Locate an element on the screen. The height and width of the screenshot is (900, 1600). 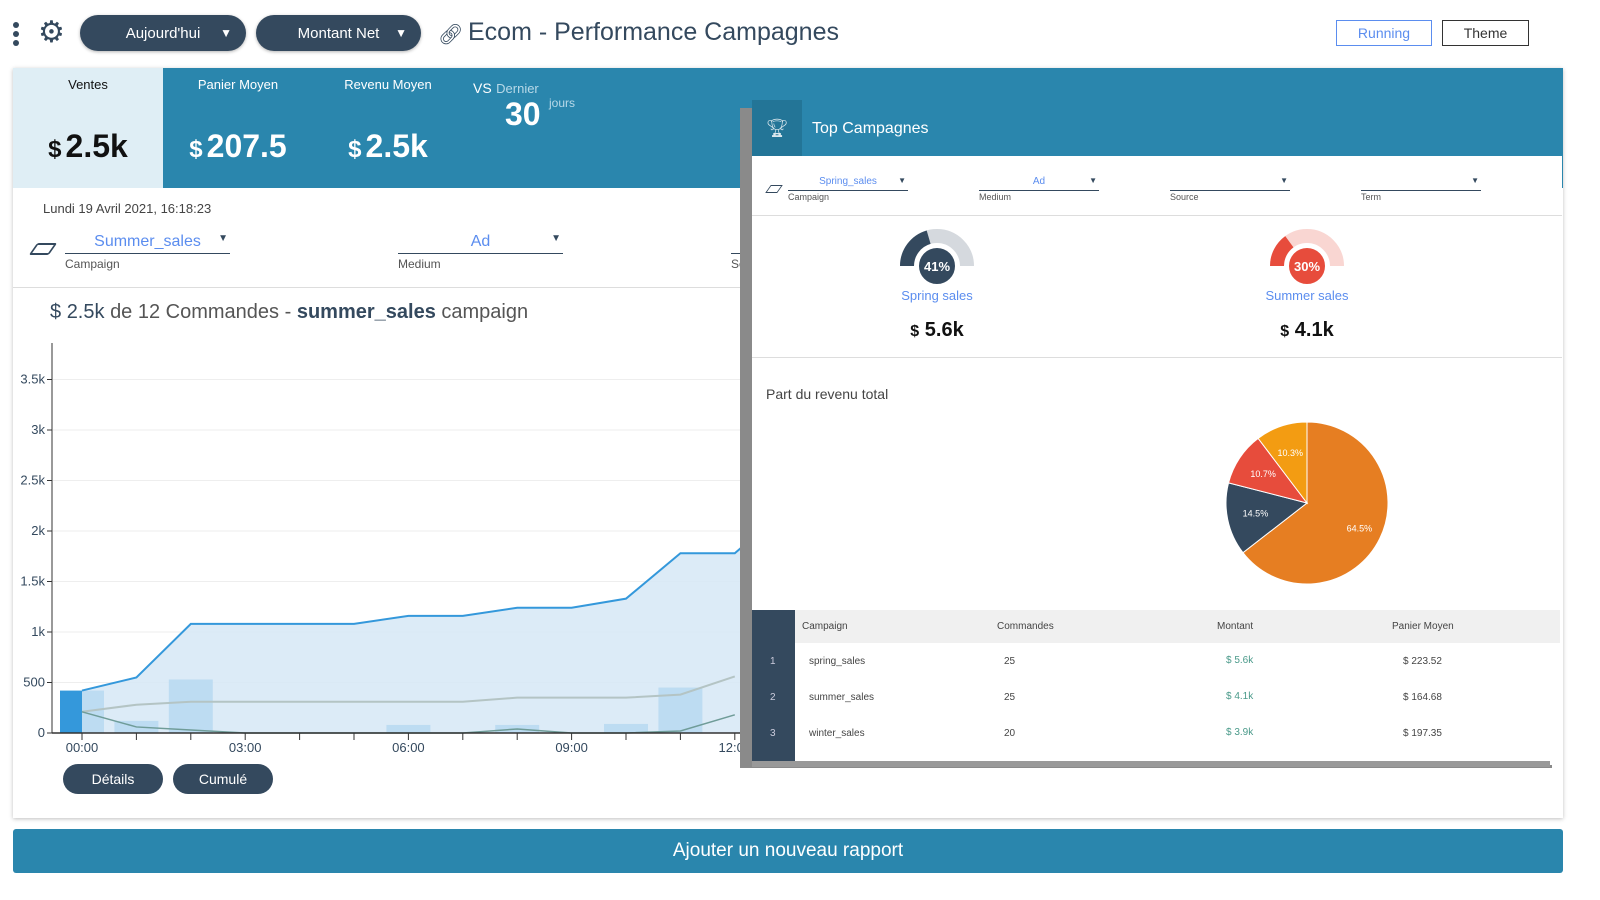
cell-campaign: winter_sales is located at coordinates (837, 733).